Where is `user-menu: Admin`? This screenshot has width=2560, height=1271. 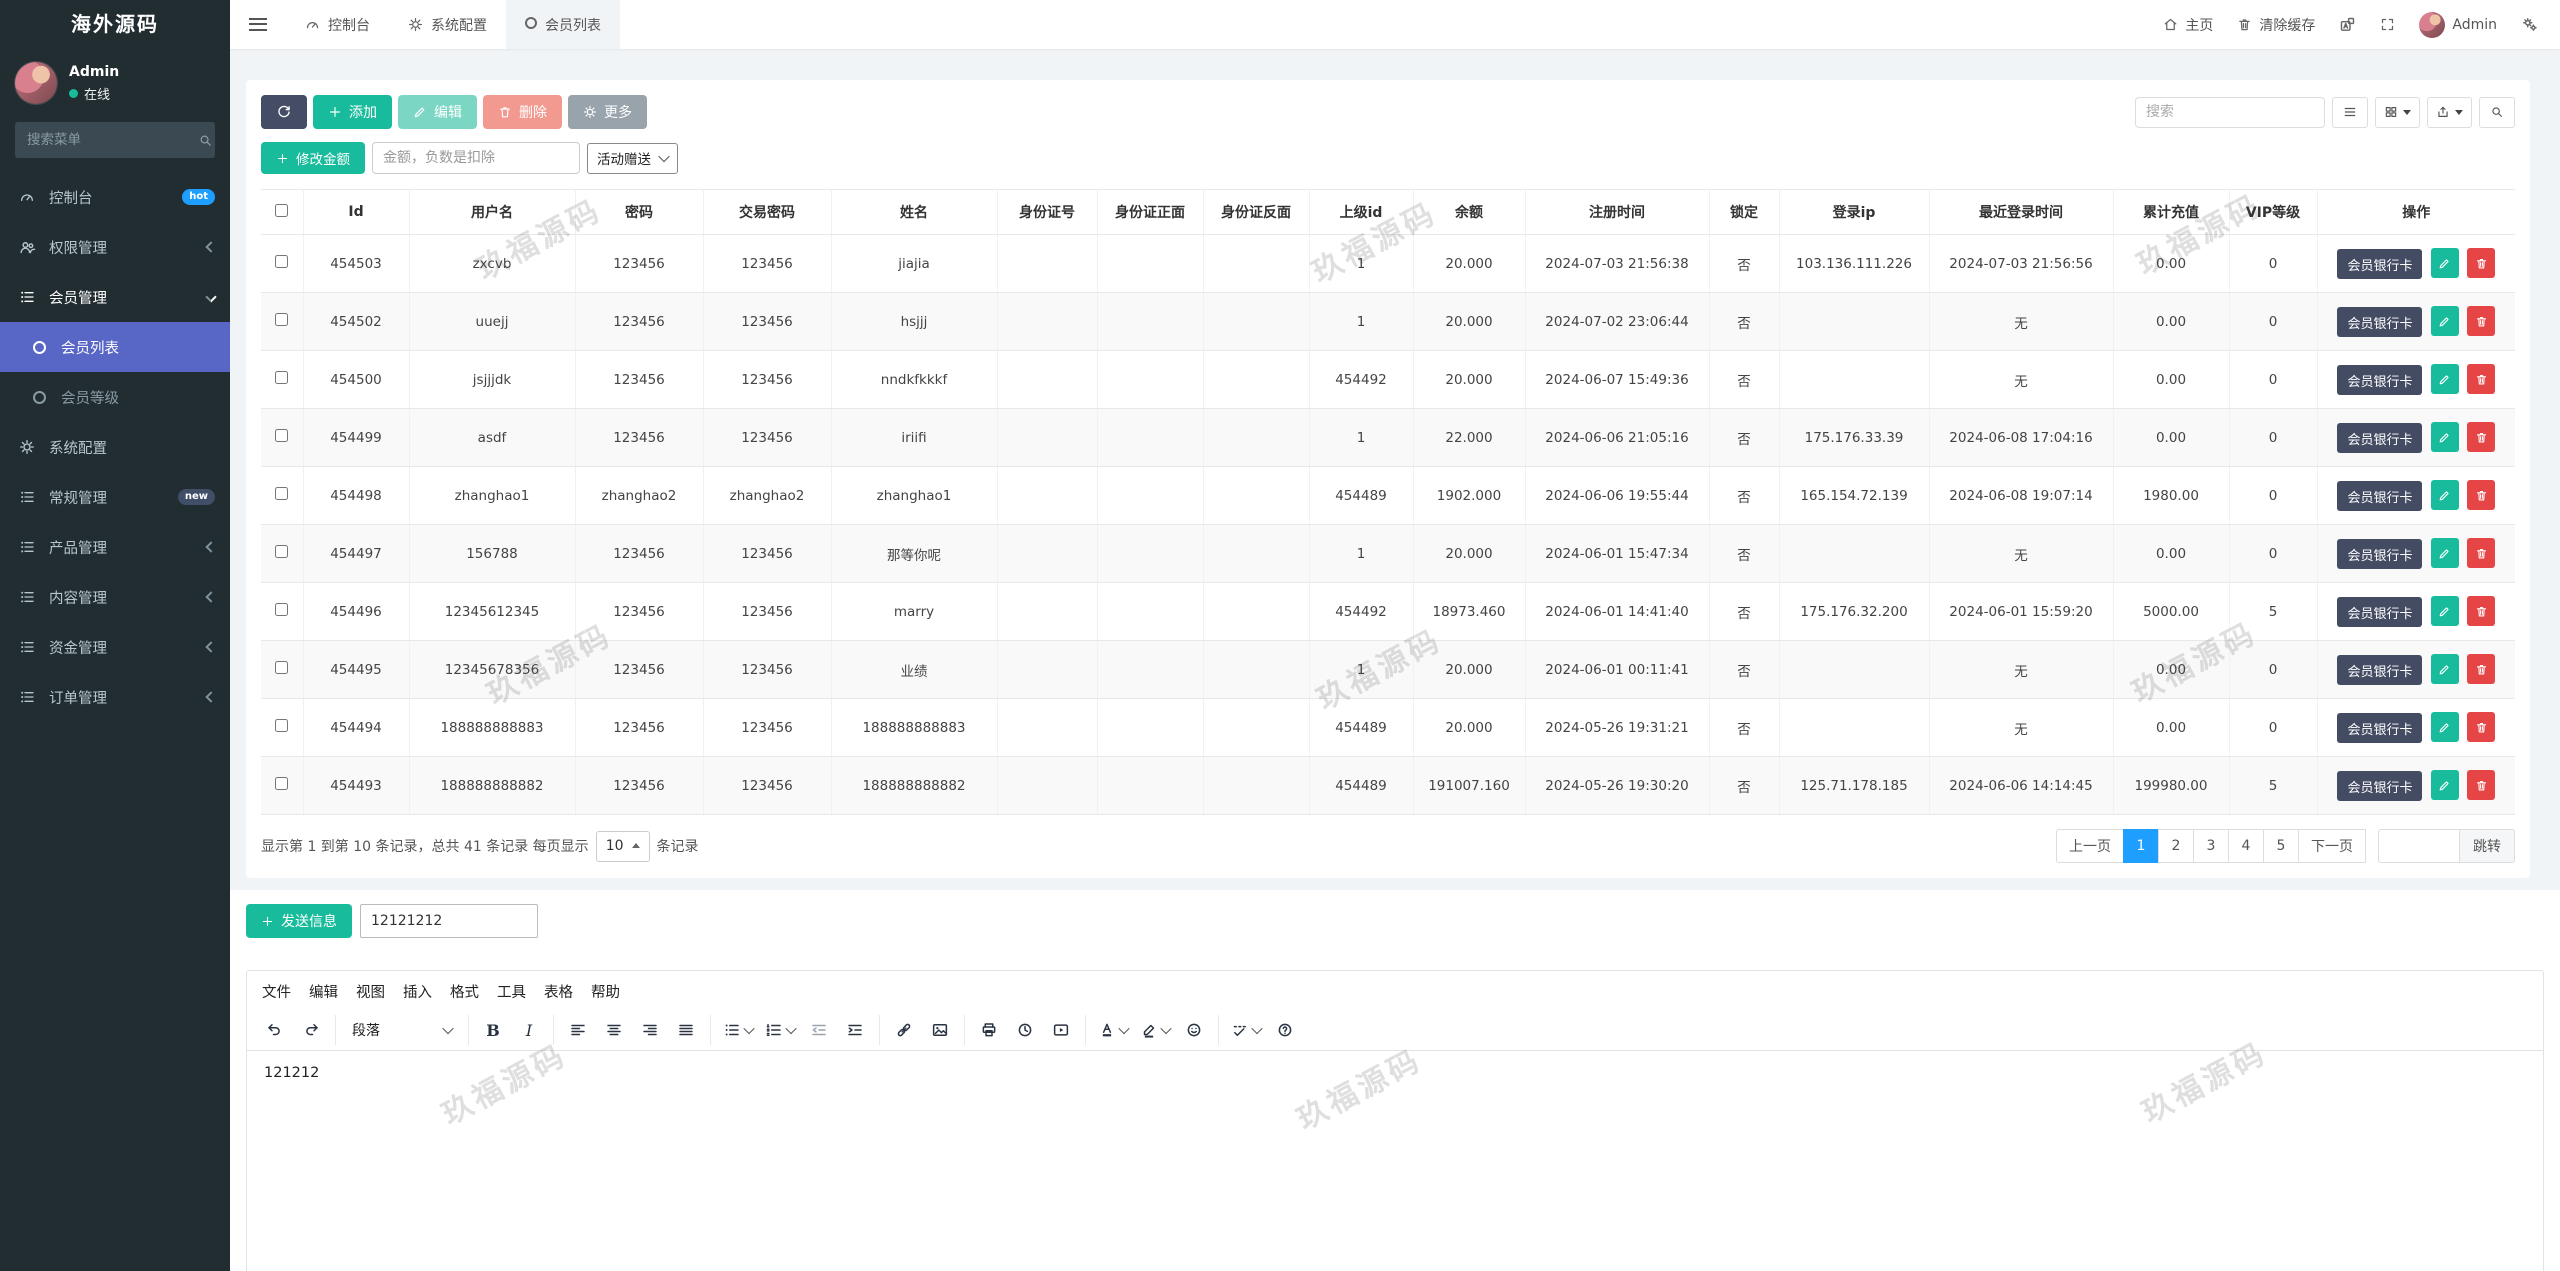 user-menu: Admin is located at coordinates (2458, 24).